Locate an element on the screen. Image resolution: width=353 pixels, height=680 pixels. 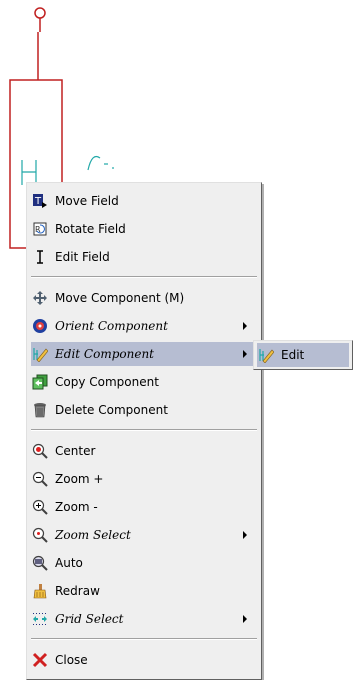
menu-item-label: Auto is located at coordinates (69, 563).